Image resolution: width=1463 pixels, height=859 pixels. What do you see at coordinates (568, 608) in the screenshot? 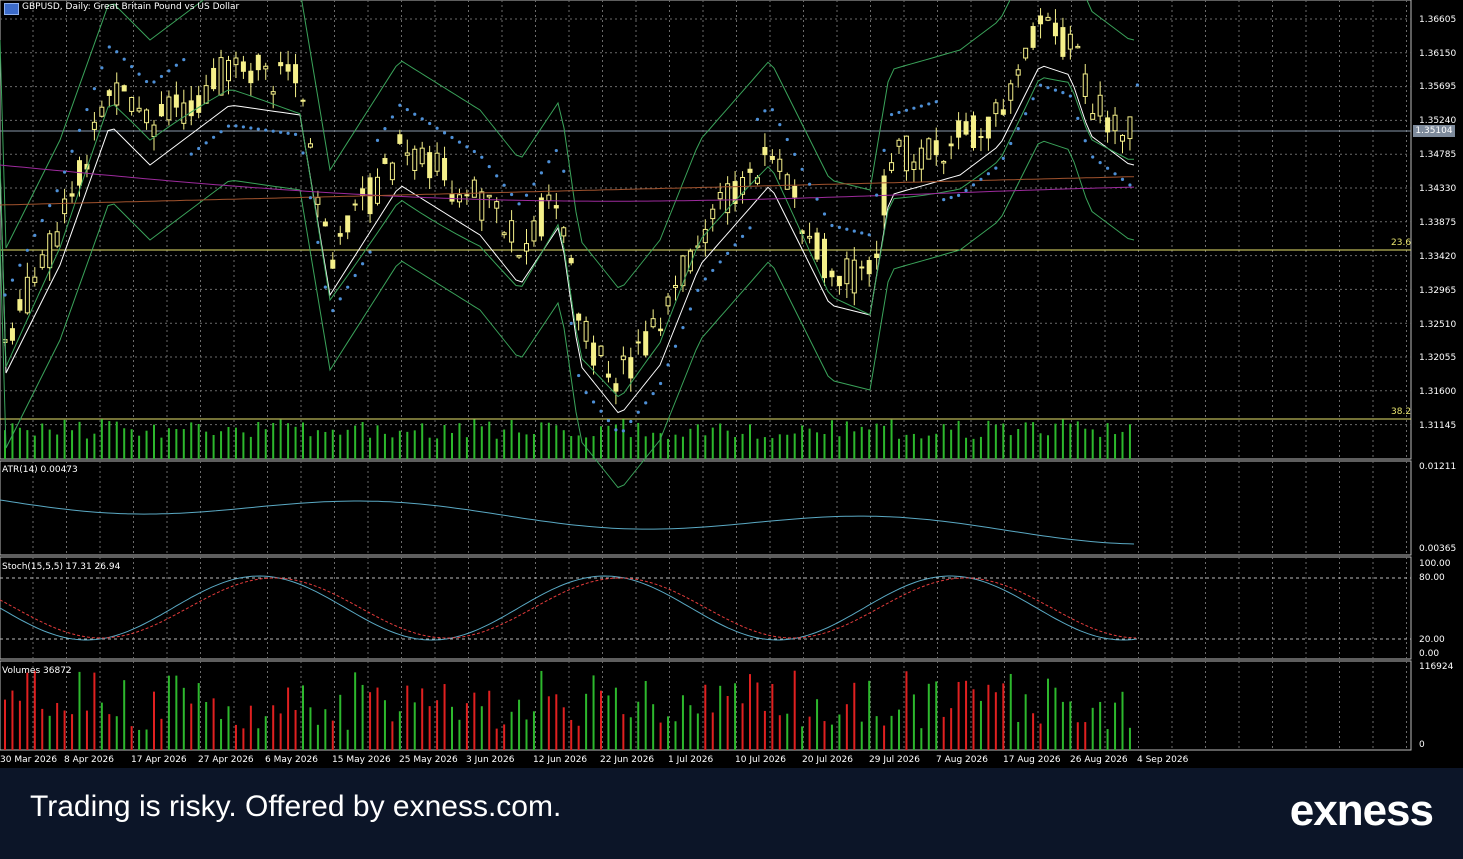
I see `stoch-signal-line` at bounding box center [568, 608].